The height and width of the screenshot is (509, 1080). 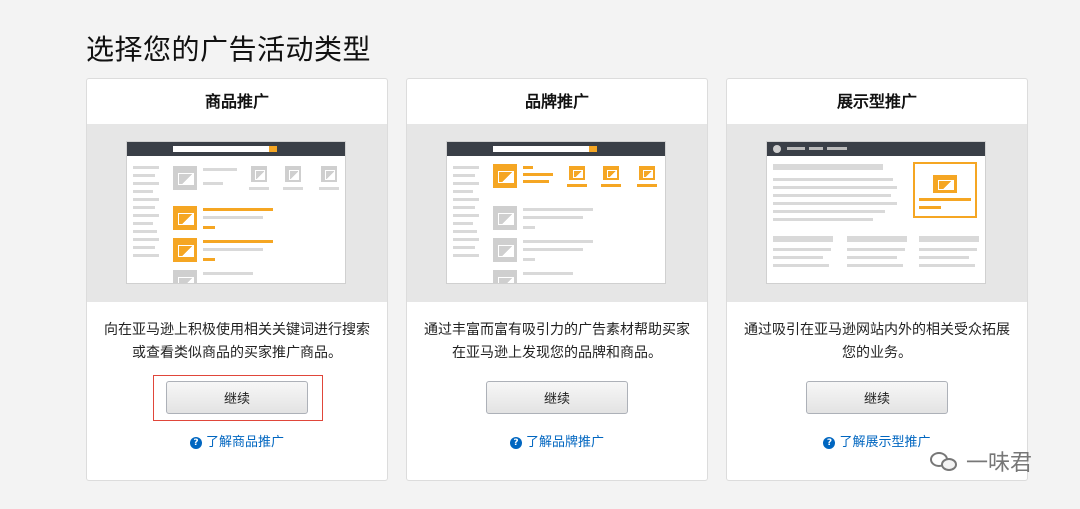 What do you see at coordinates (885, 442) in the screenshot?
I see `learn-more-label: 了解展示型推广` at bounding box center [885, 442].